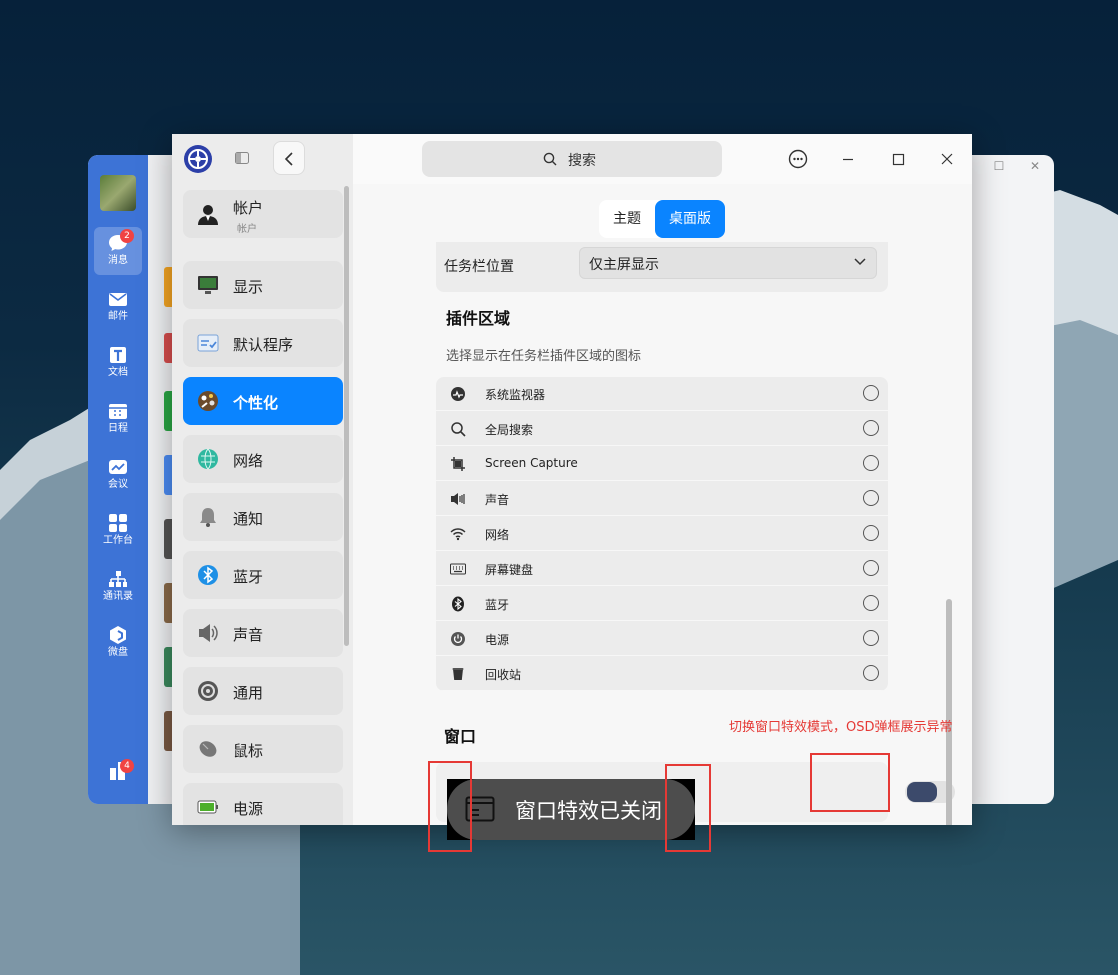 The height and width of the screenshot is (975, 1118). I want to click on taskbar-position-select: 仅主屏显示, so click(728, 263).